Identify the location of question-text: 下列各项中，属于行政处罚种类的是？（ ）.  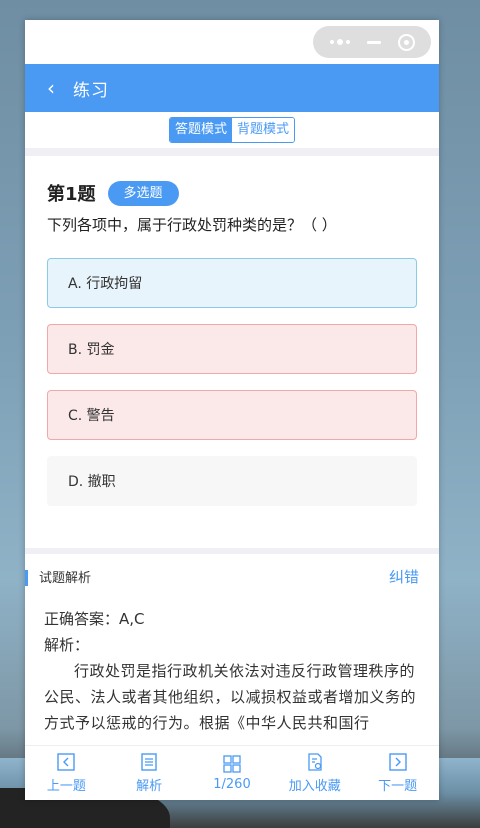
(192, 225).